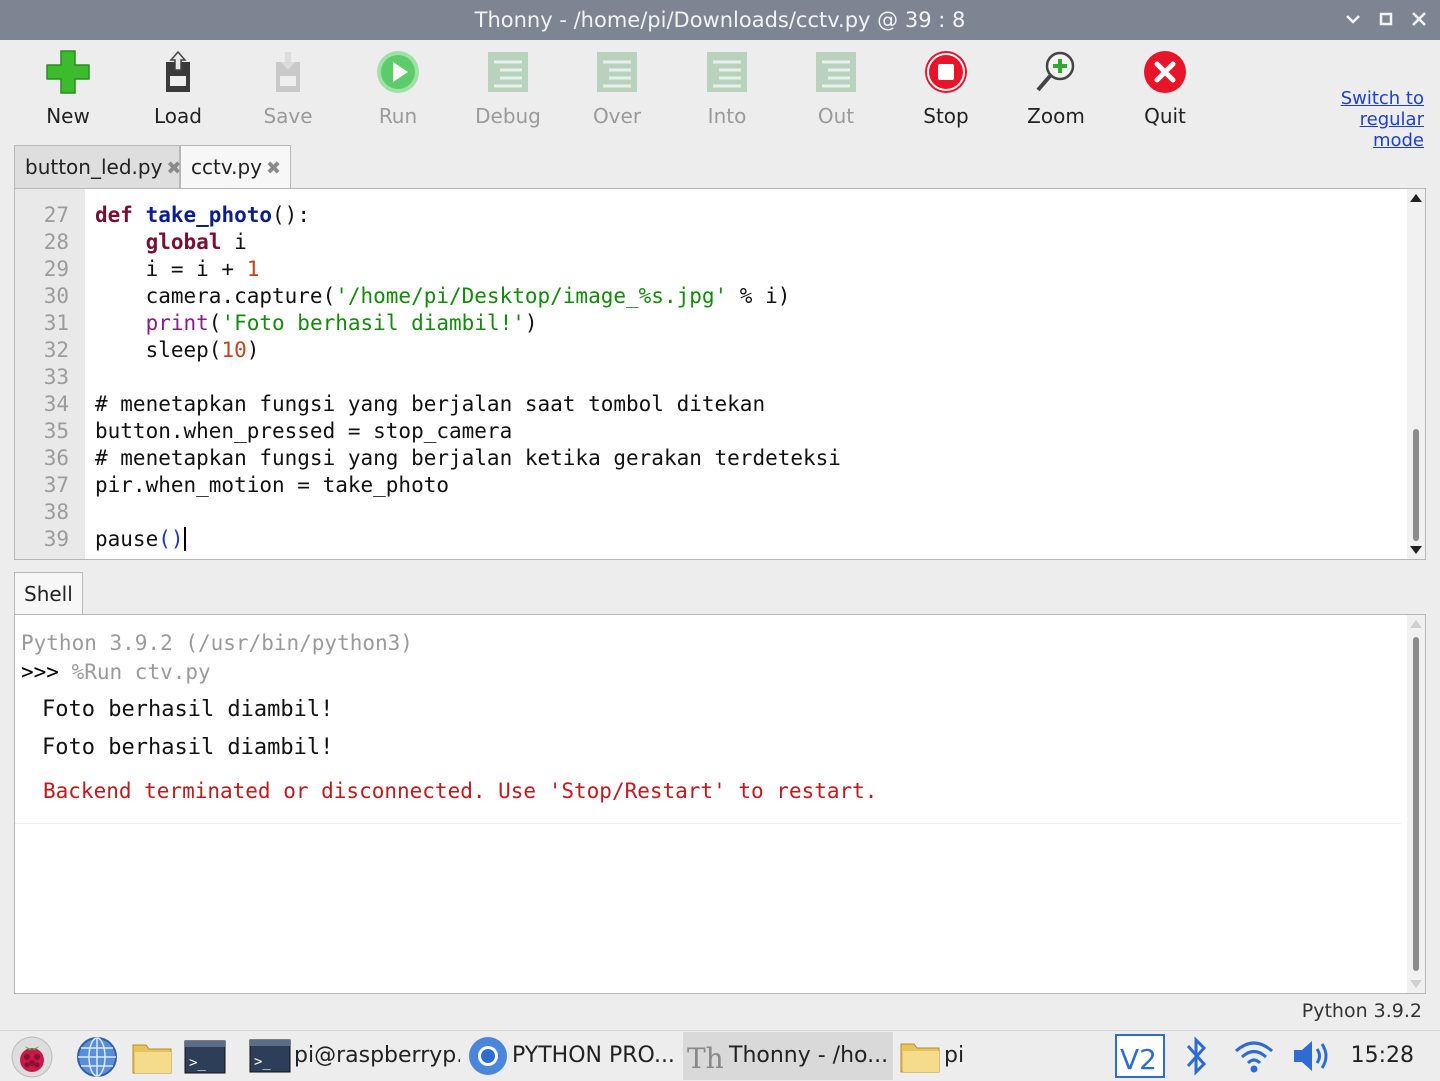 The image size is (1440, 1081). Describe the element at coordinates (1416, 374) in the screenshot. I see `editor-scrollbar` at that location.